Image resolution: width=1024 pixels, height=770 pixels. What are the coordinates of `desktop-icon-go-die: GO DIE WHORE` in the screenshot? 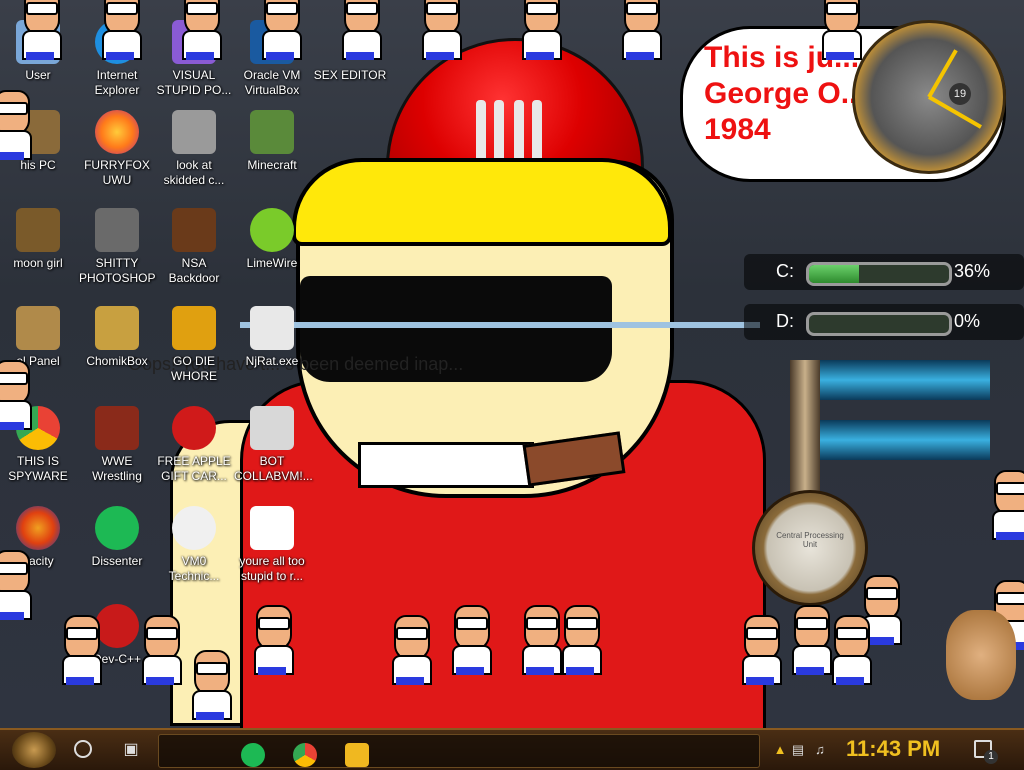 It's located at (194, 345).